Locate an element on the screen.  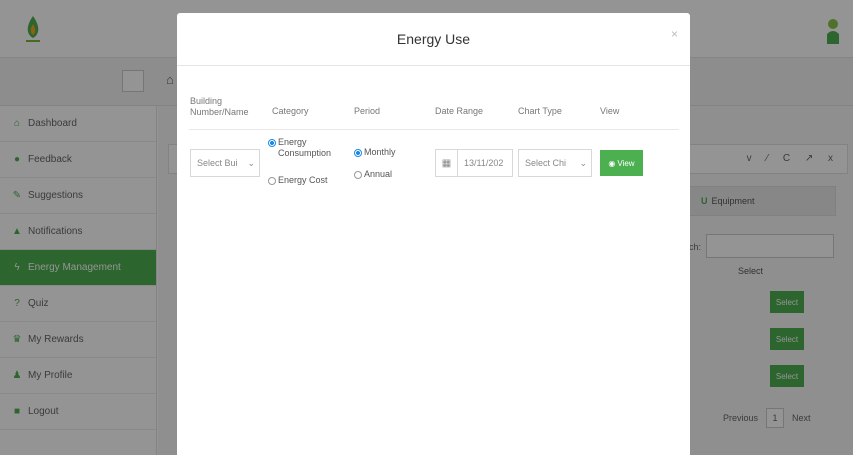
building-select: Select Bui ⌄ is located at coordinates (225, 163).